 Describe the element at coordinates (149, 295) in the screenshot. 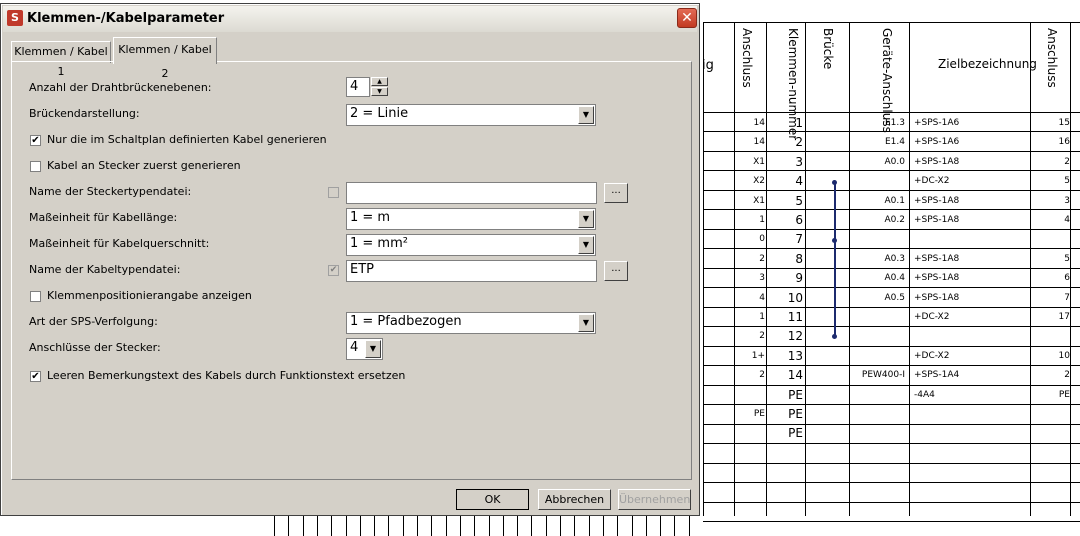

I see `terminal-position-label: Klemmenpositionierangabe anzeigen` at that location.